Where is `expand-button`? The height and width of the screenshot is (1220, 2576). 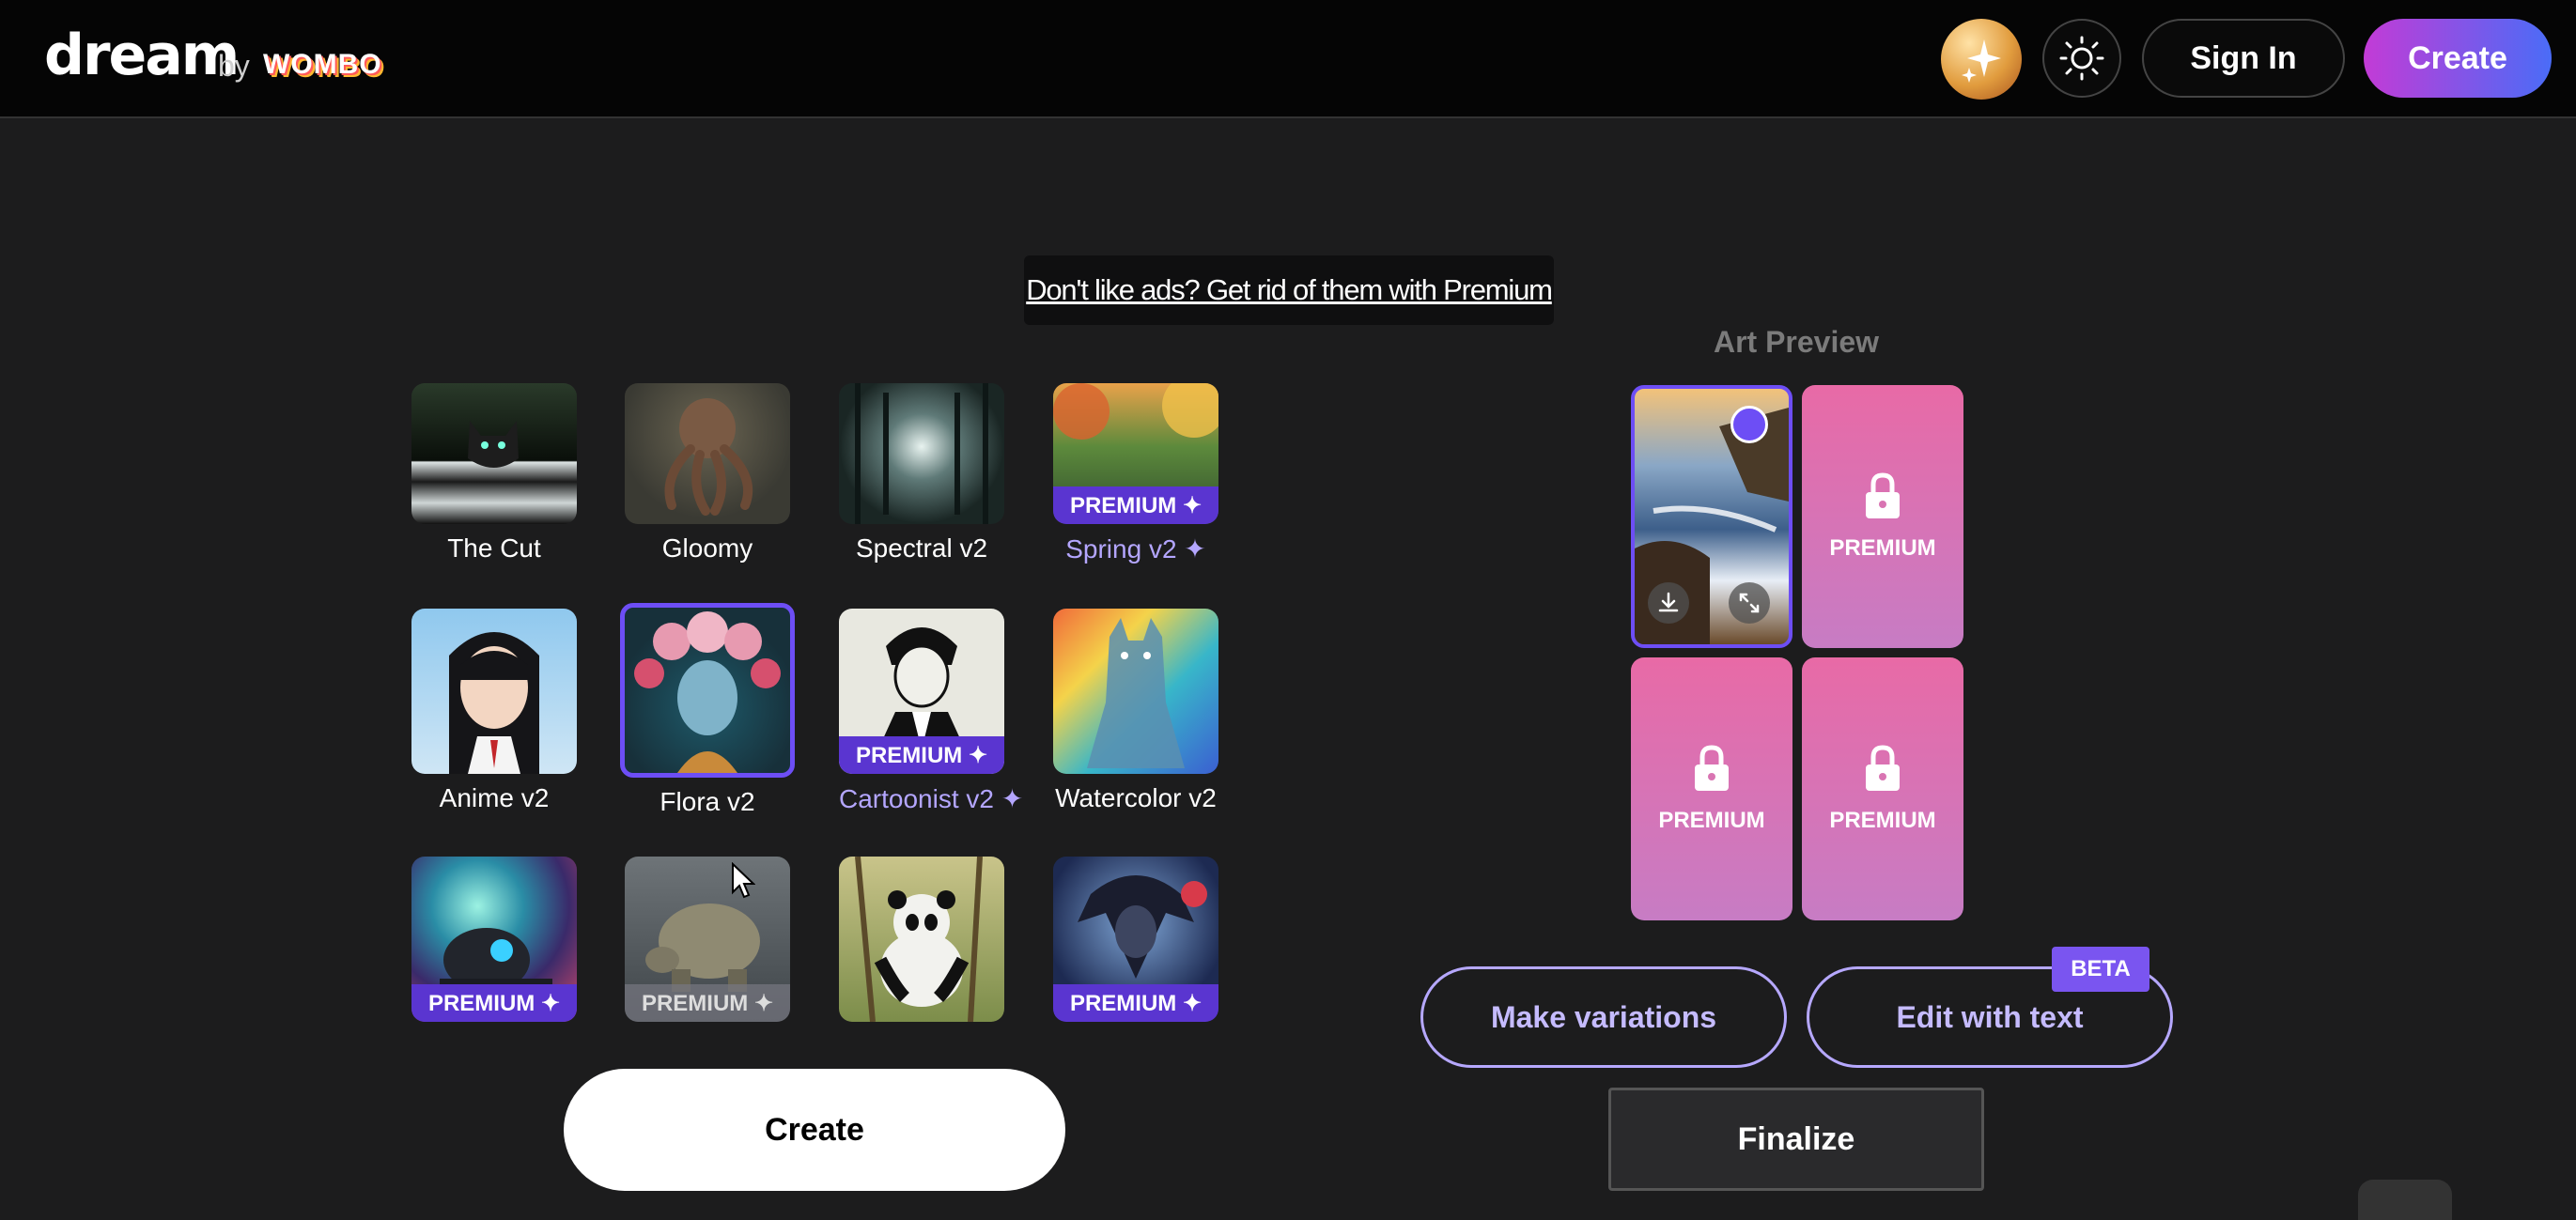 expand-button is located at coordinates (1749, 603).